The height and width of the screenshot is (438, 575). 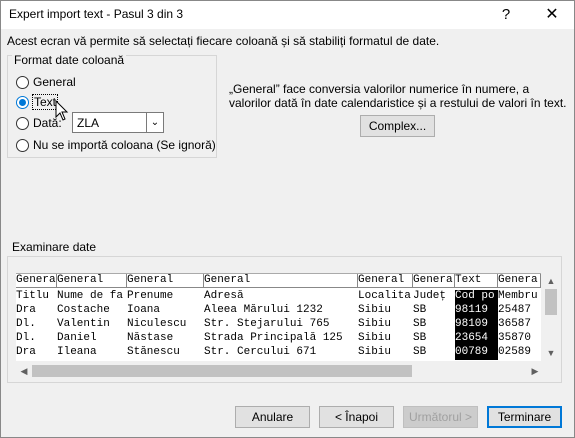 I want to click on preview-cell: Costache, so click(x=83, y=310).